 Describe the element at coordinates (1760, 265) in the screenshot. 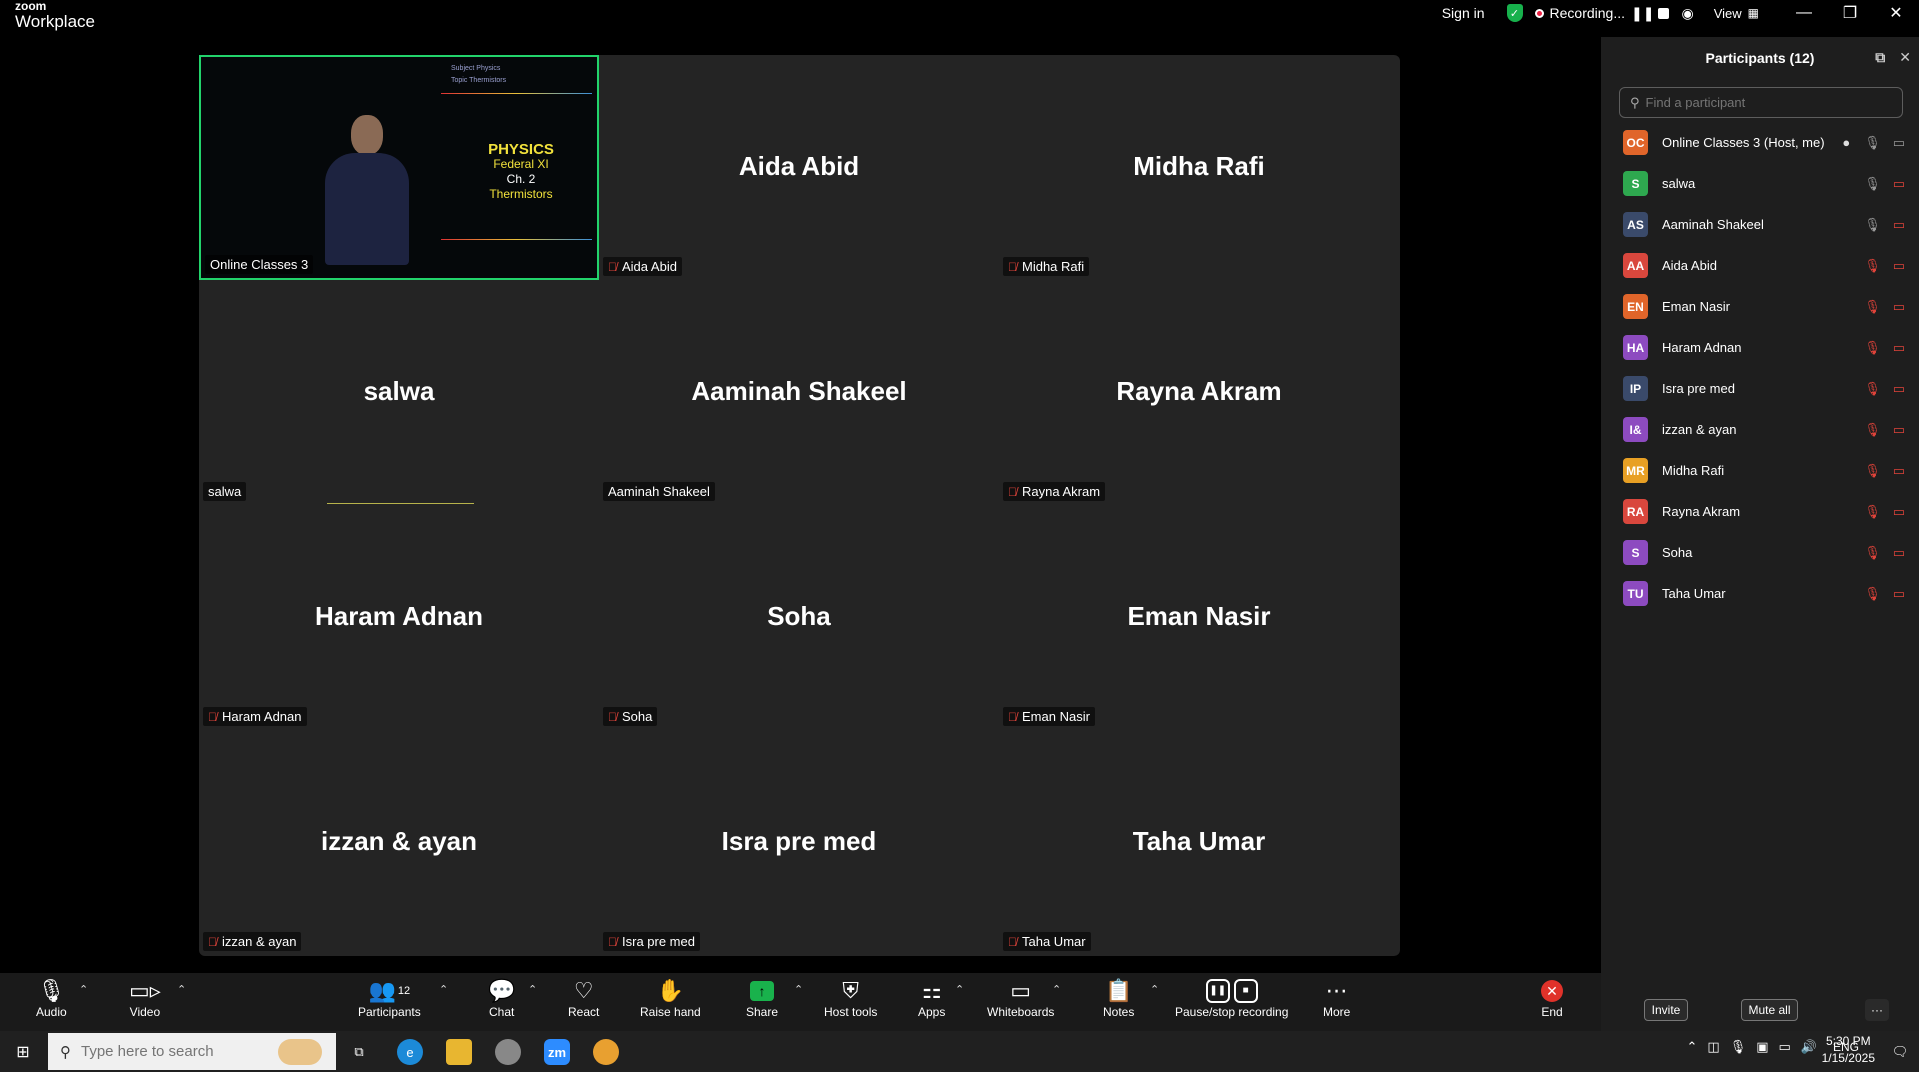

I see `participant-row: AA Aida Abid 🎙 ▭` at that location.